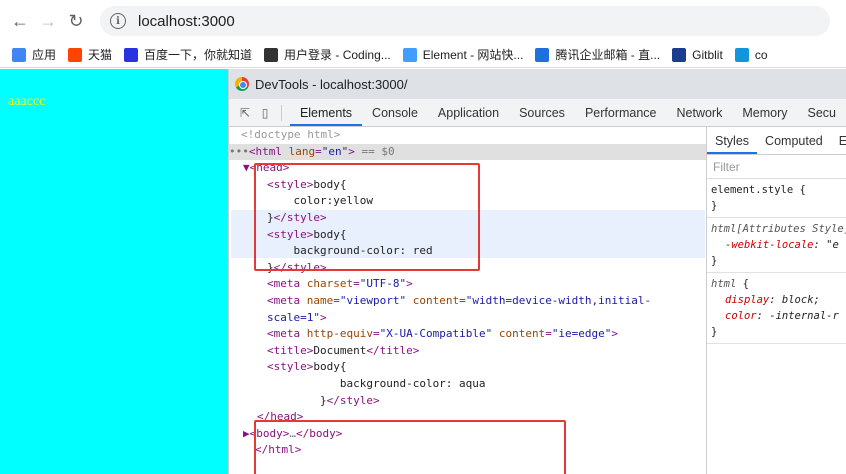 This screenshot has width=846, height=474. What do you see at coordinates (20, 21) in the screenshot?
I see `back-icon: ←` at bounding box center [20, 21].